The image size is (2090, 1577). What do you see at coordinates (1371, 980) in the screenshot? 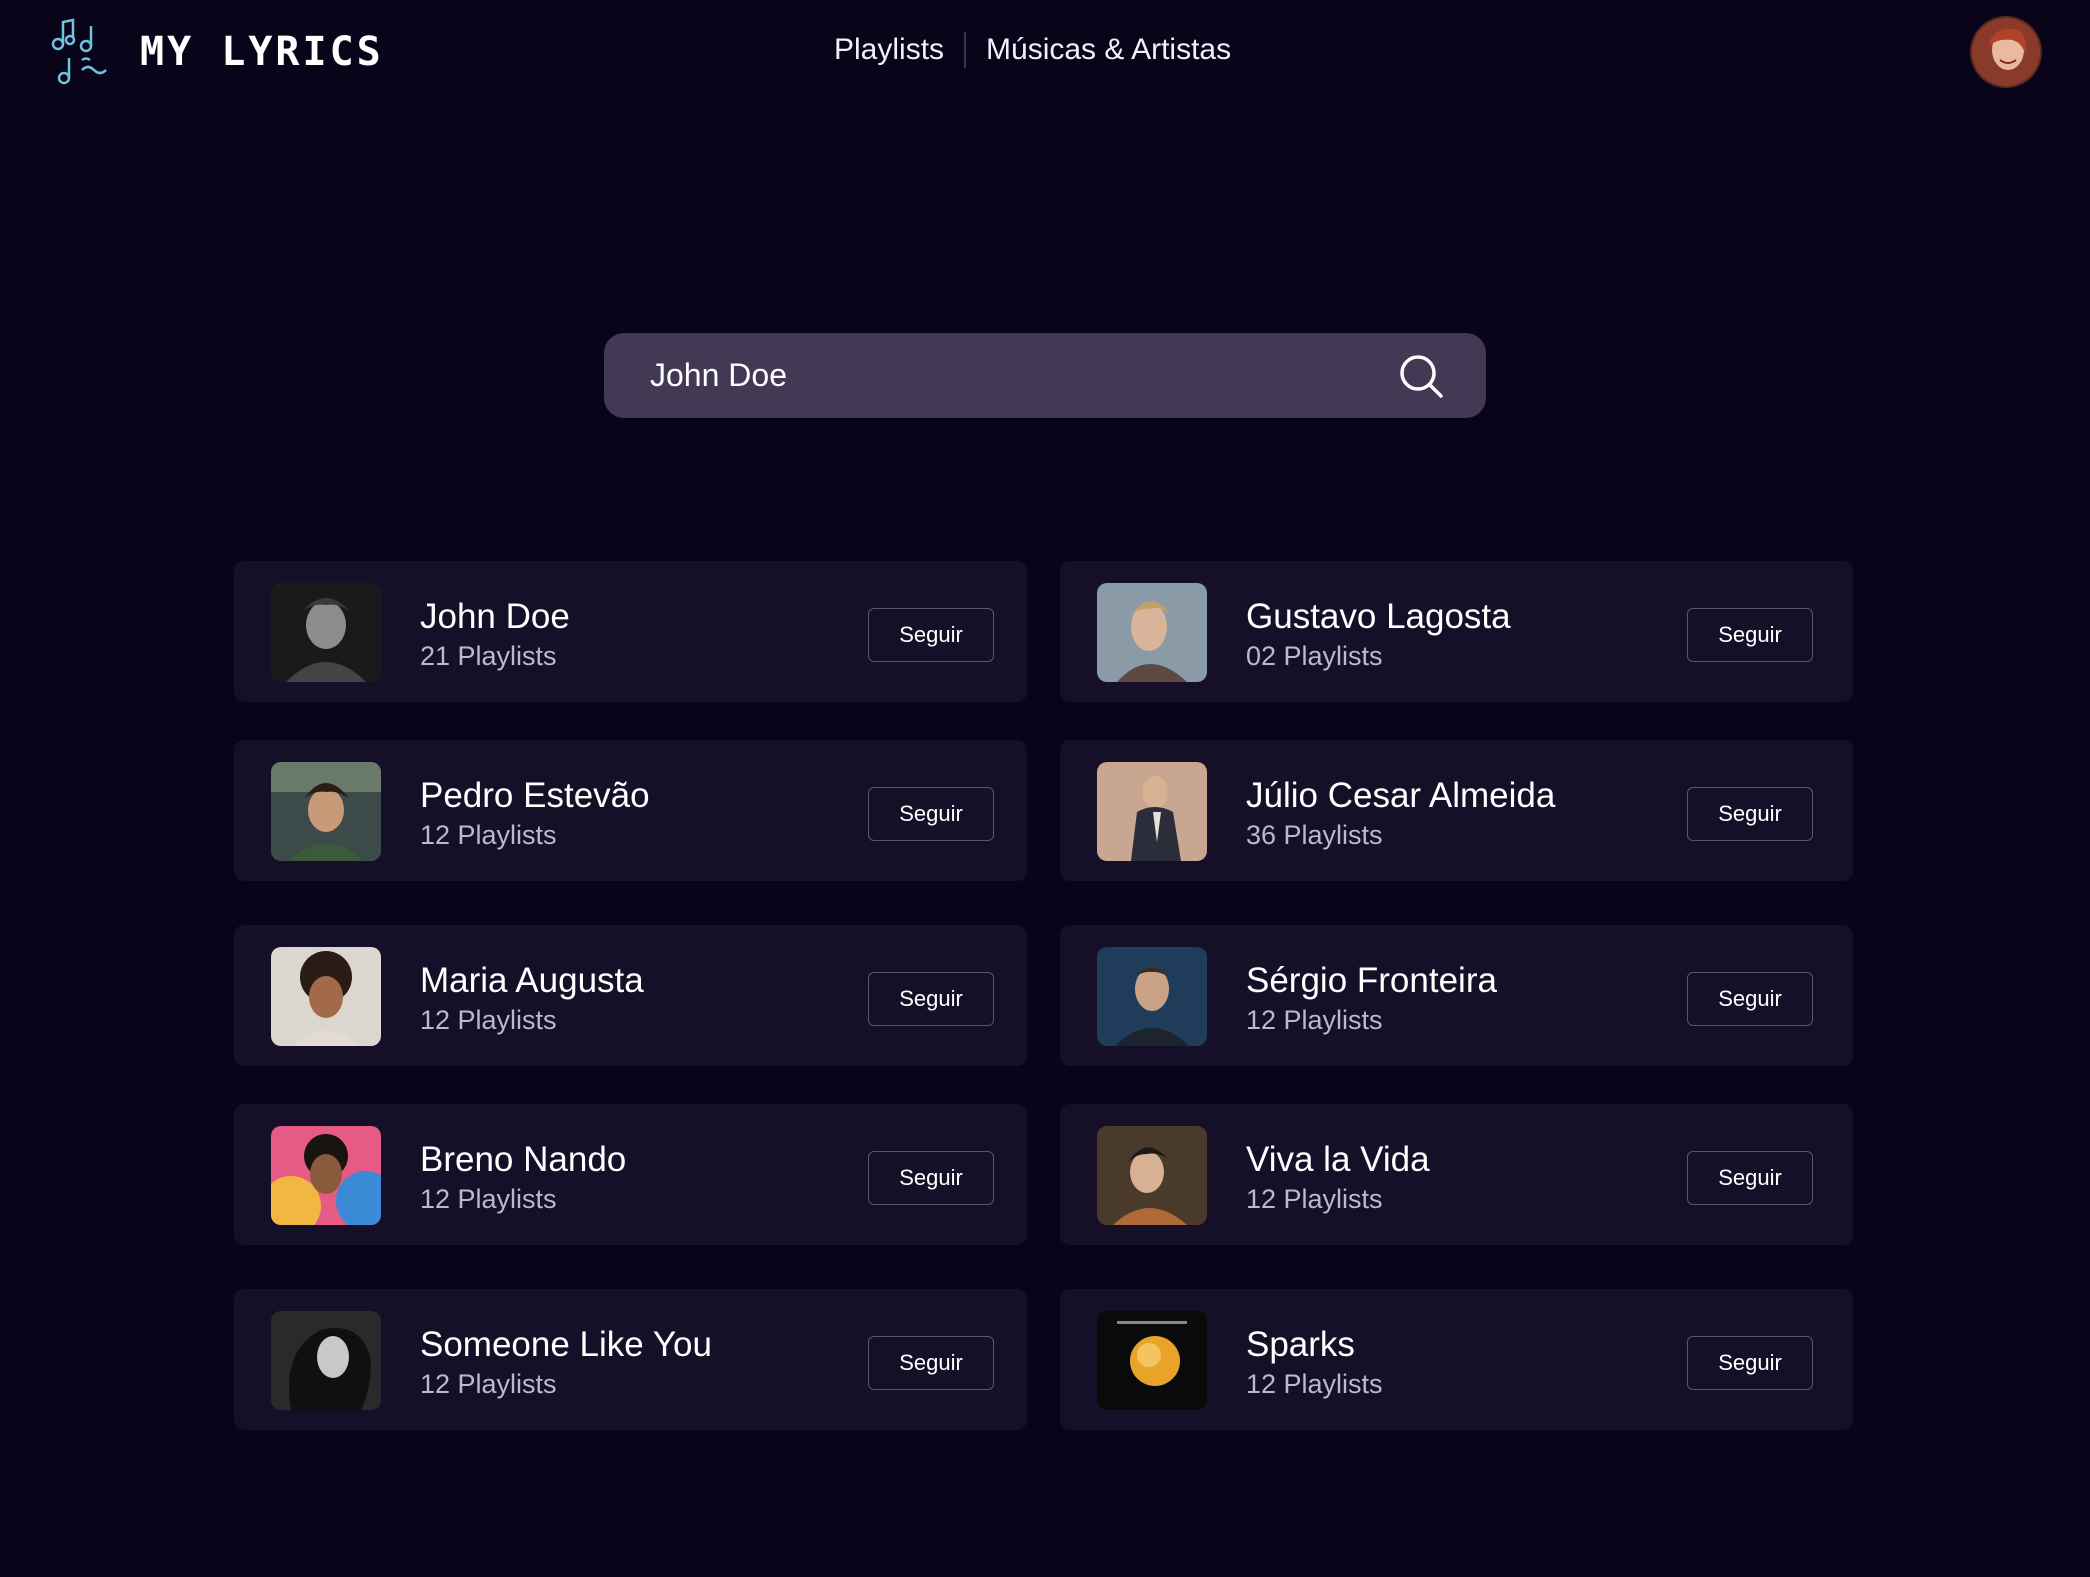
I see `result-name: Sérgio Fronteira` at bounding box center [1371, 980].